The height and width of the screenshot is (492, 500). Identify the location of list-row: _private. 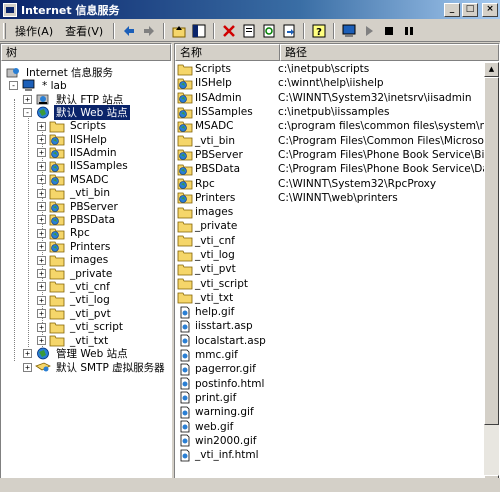
(330, 226).